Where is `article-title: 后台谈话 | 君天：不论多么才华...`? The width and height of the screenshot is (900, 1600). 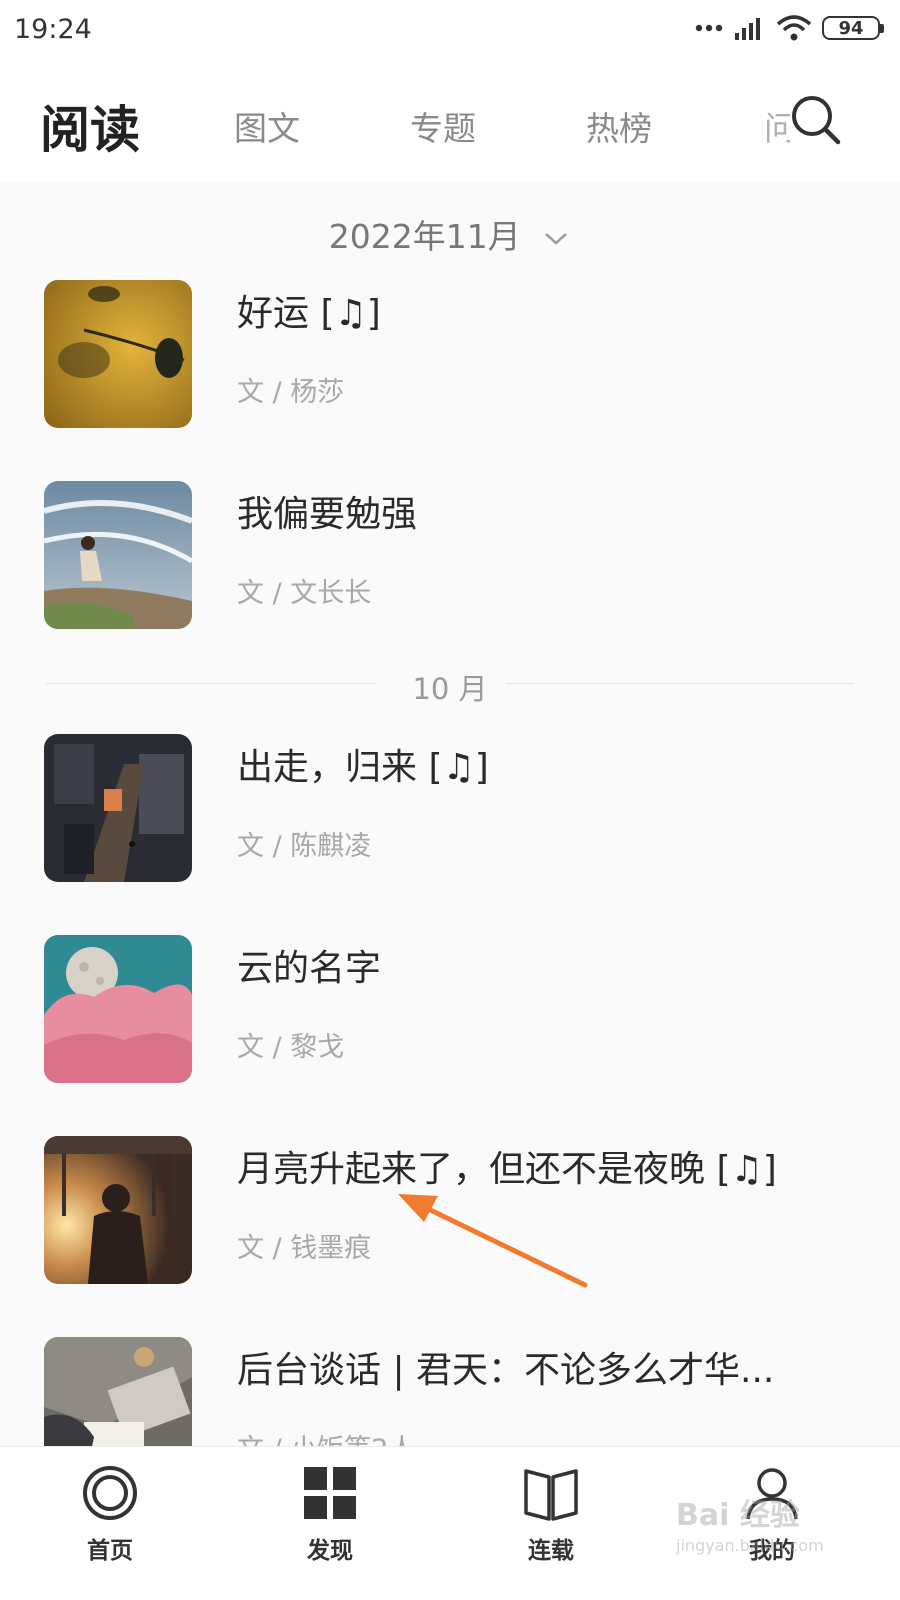 article-title: 后台谈话 | 君天：不论多么才华... is located at coordinates (506, 1370).